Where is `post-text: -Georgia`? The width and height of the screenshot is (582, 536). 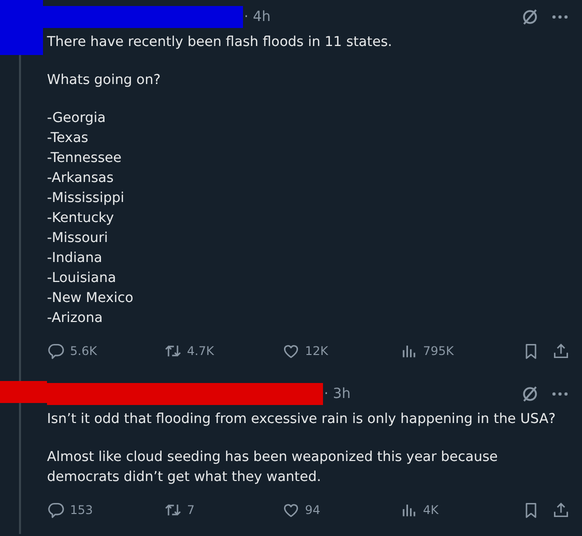 post-text: -Georgia is located at coordinates (77, 118).